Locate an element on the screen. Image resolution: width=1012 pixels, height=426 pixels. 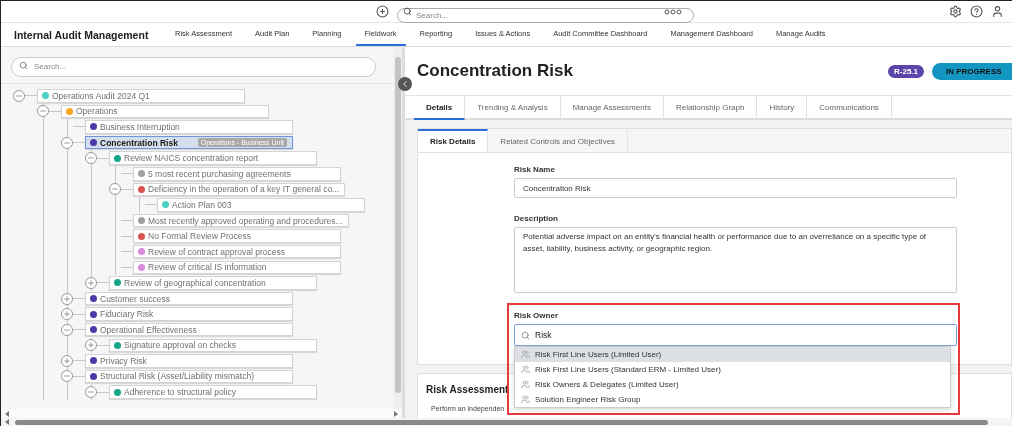
horizontal-scrollbar is located at coordinates (201, 413).